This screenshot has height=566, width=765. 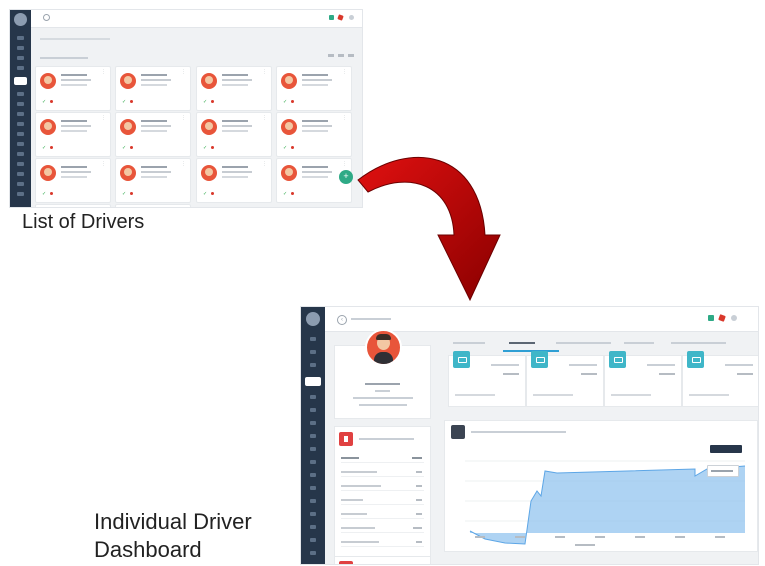 I want to click on area-chart, so click(x=605, y=503).